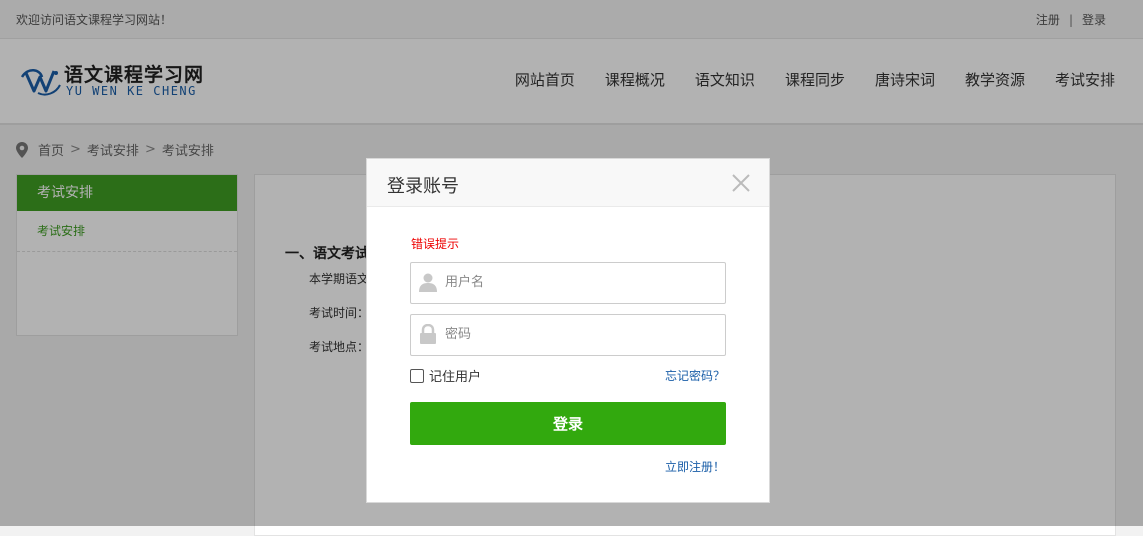 The width and height of the screenshot is (1143, 536). Describe the element at coordinates (455, 377) in the screenshot. I see `remember-label: 记住用户` at that location.